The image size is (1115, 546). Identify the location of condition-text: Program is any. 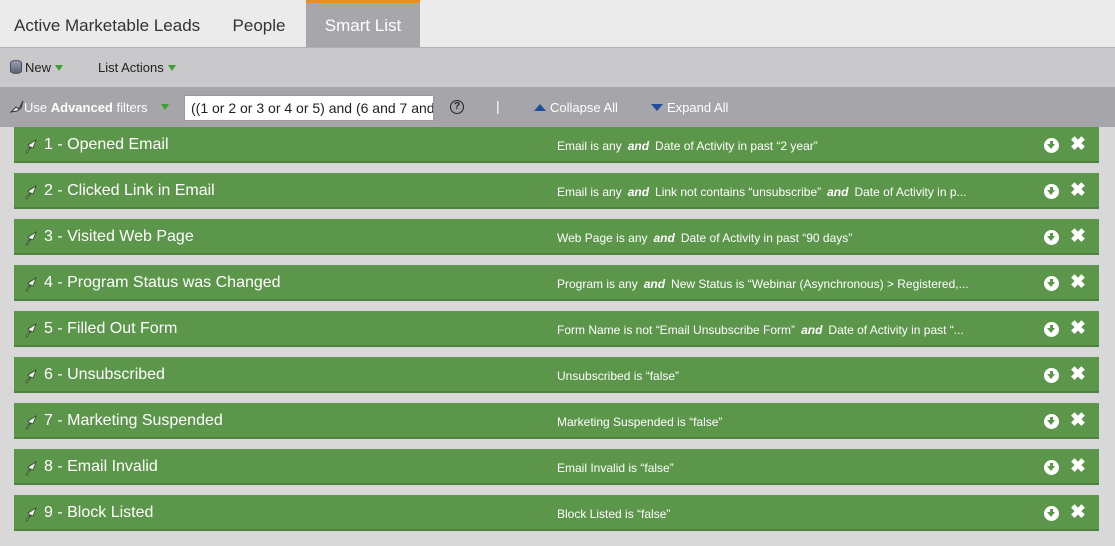
(597, 284).